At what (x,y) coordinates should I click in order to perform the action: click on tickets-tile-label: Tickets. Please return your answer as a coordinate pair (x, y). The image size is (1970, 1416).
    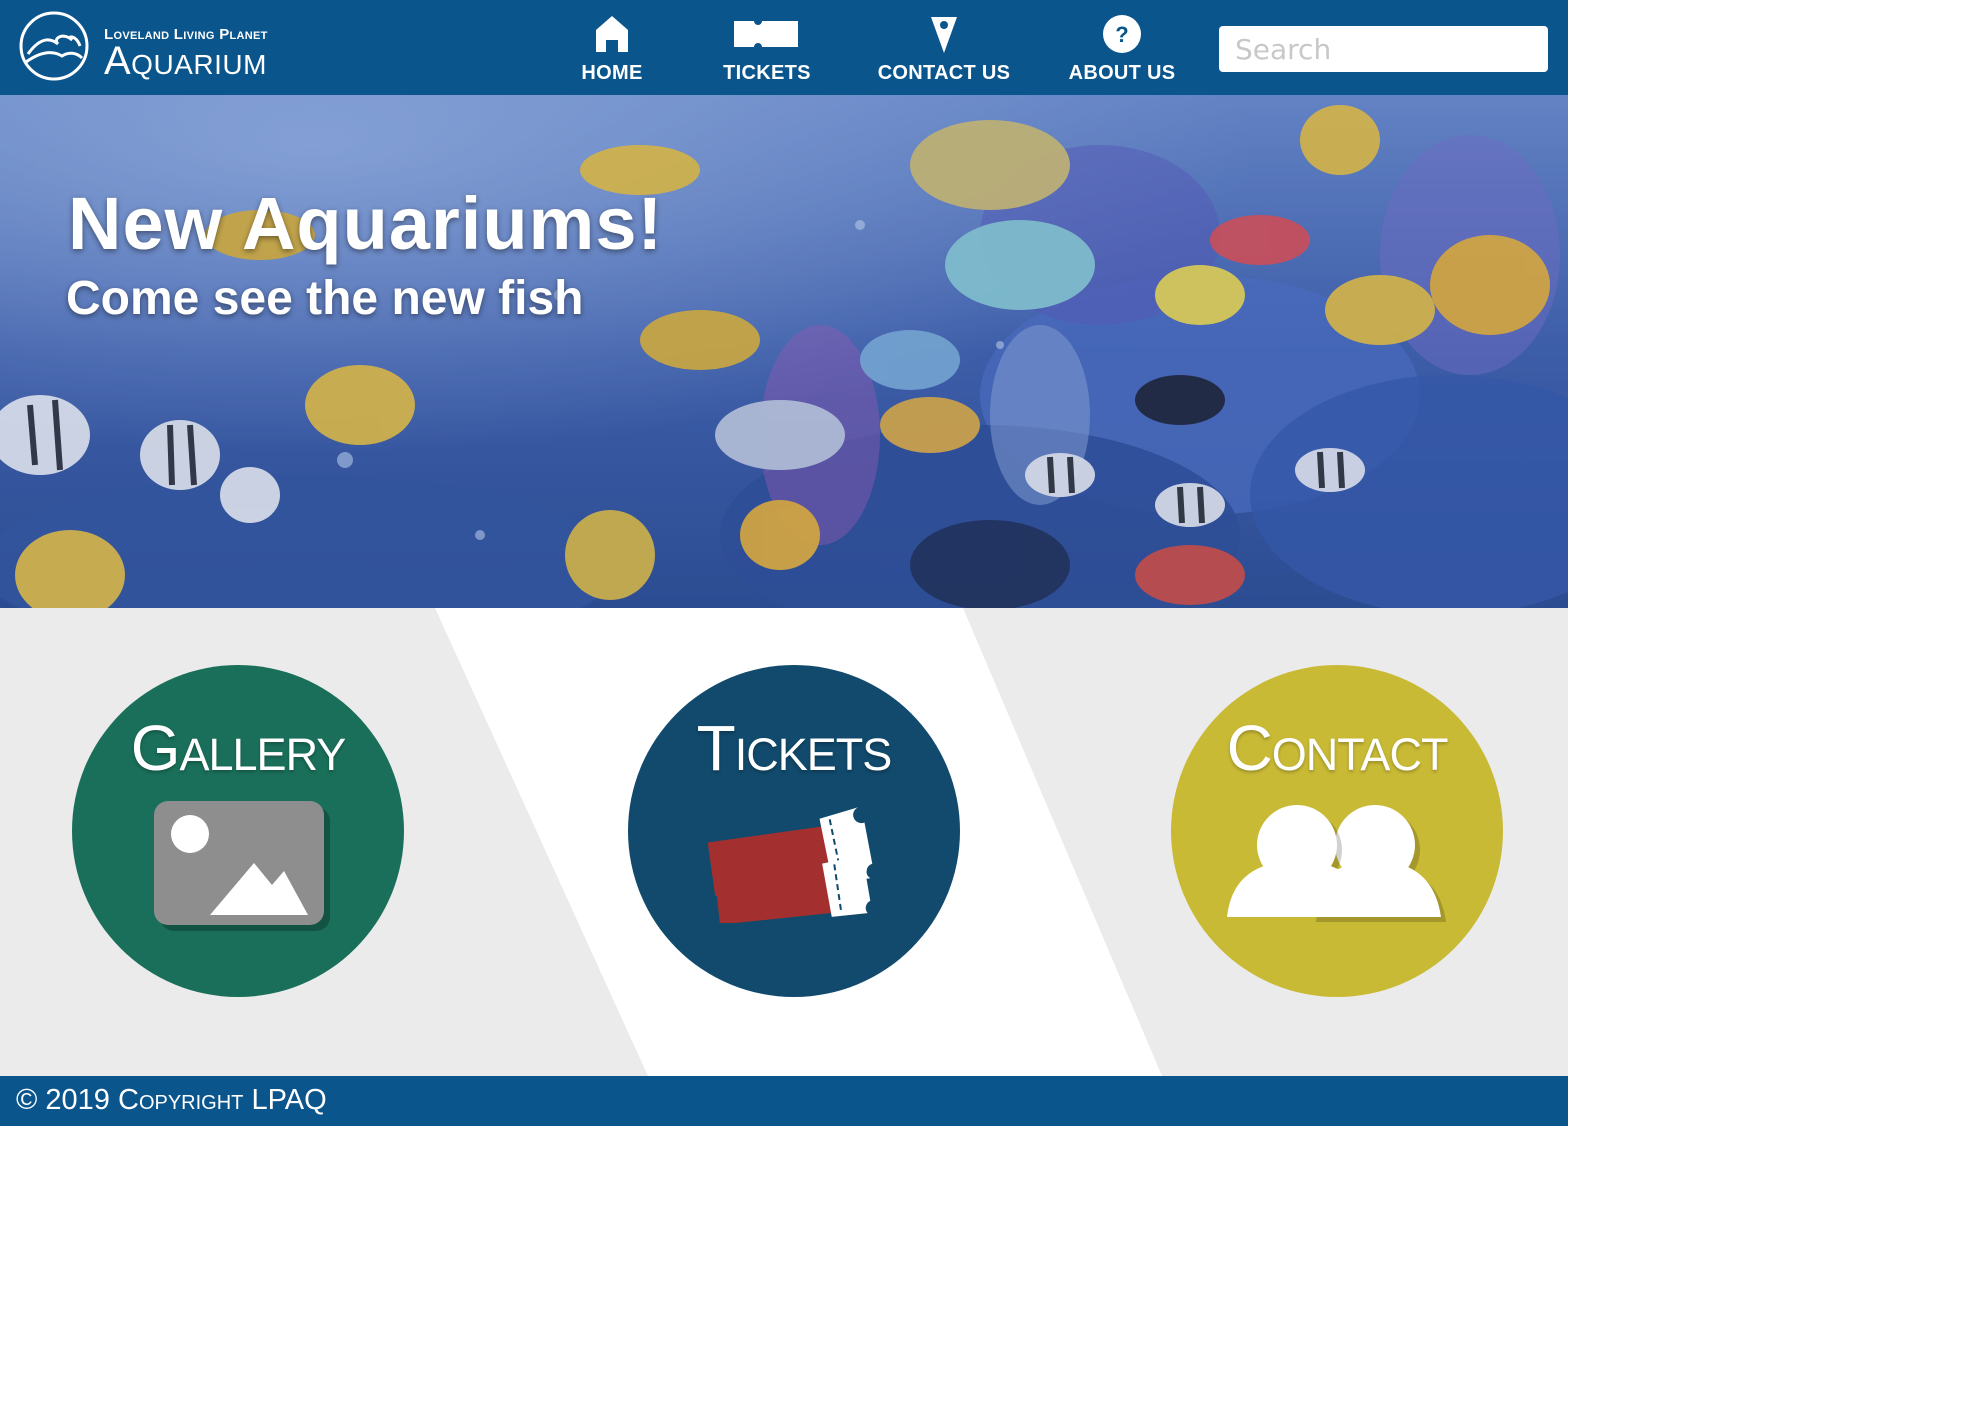
    Looking at the image, I should click on (794, 748).